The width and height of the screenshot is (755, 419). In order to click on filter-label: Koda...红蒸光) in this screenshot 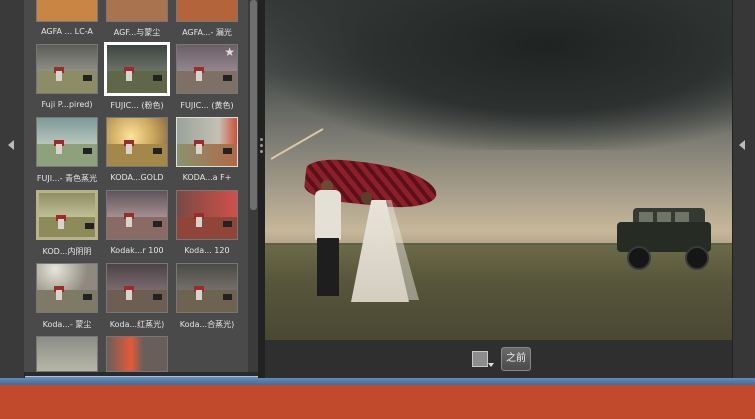, I will do `click(137, 324)`.